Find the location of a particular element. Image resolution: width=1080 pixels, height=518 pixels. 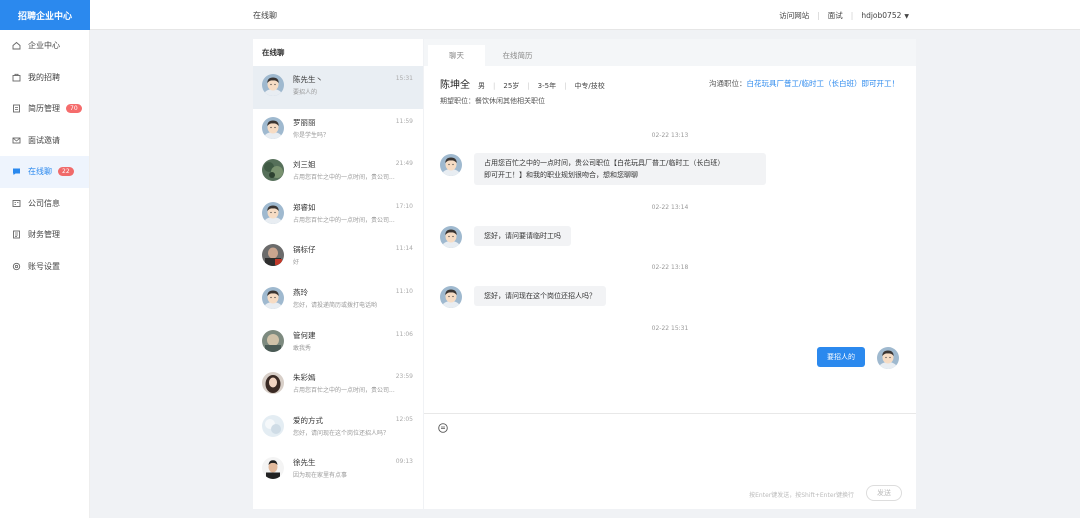

message-time: 23:59 is located at coordinates (404, 377).